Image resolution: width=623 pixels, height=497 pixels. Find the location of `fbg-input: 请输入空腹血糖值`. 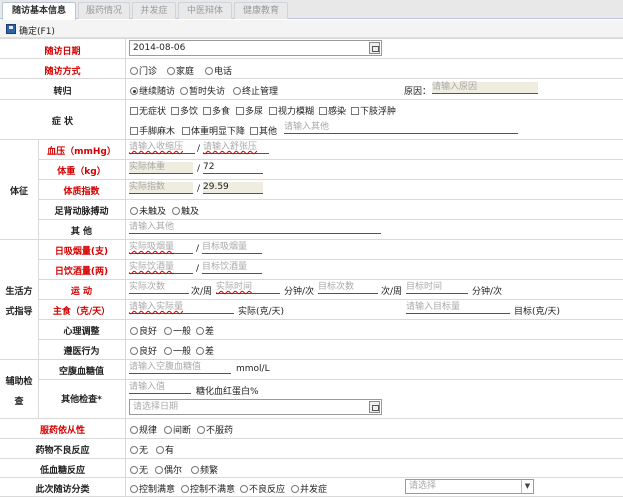

fbg-input: 请输入空腹血糖值 is located at coordinates (180, 368).